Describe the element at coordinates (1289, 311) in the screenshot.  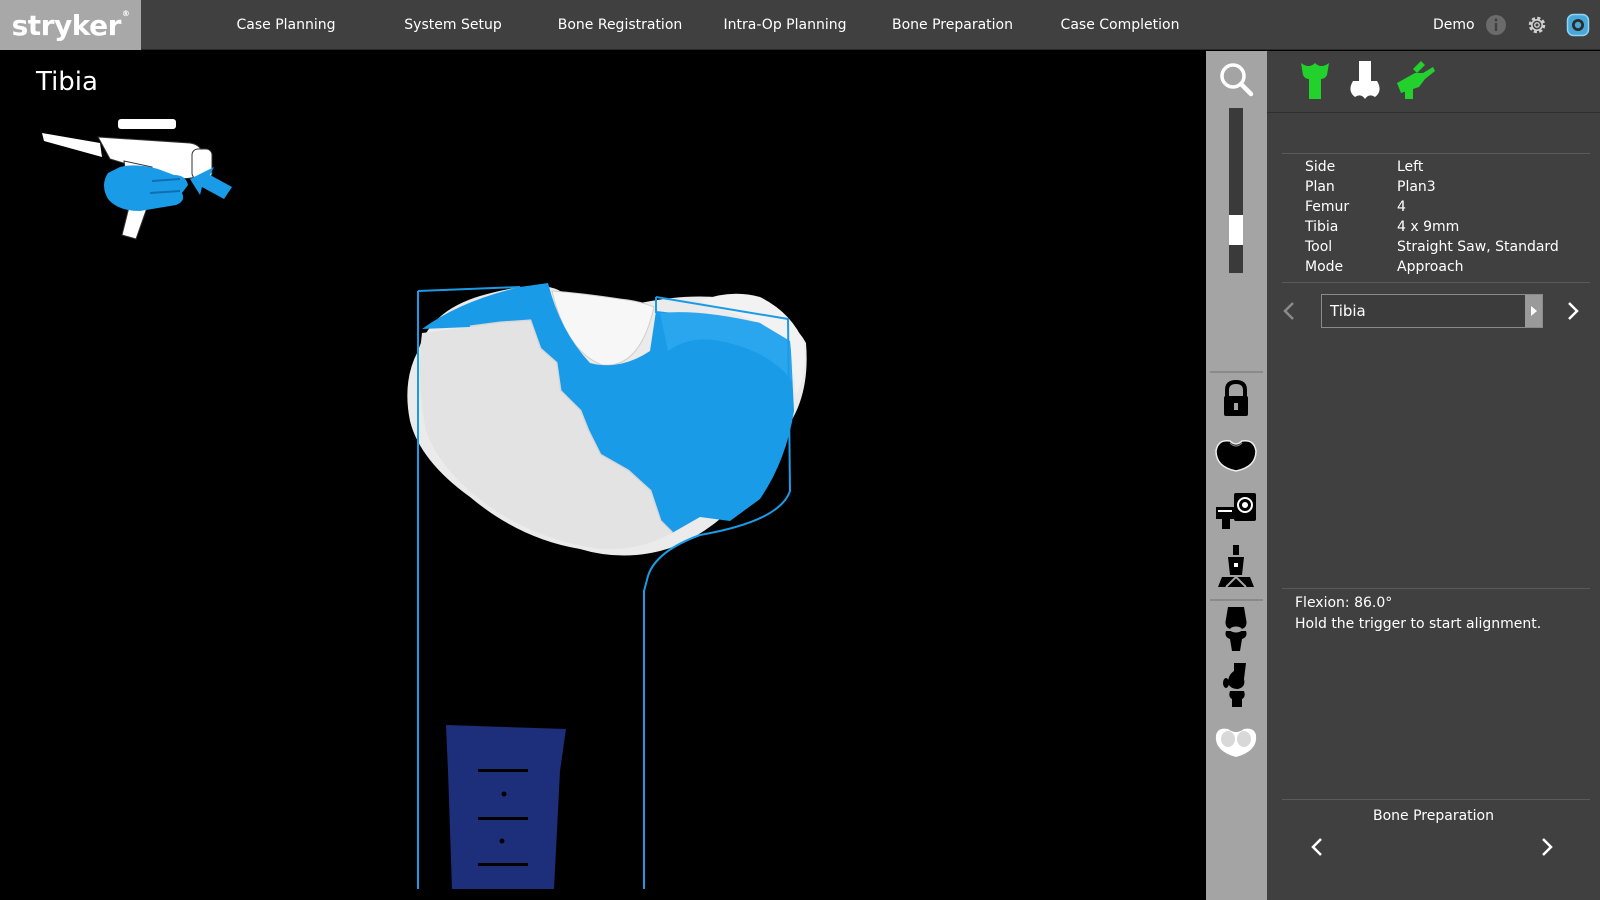
I see `selector-prev-icon` at that location.